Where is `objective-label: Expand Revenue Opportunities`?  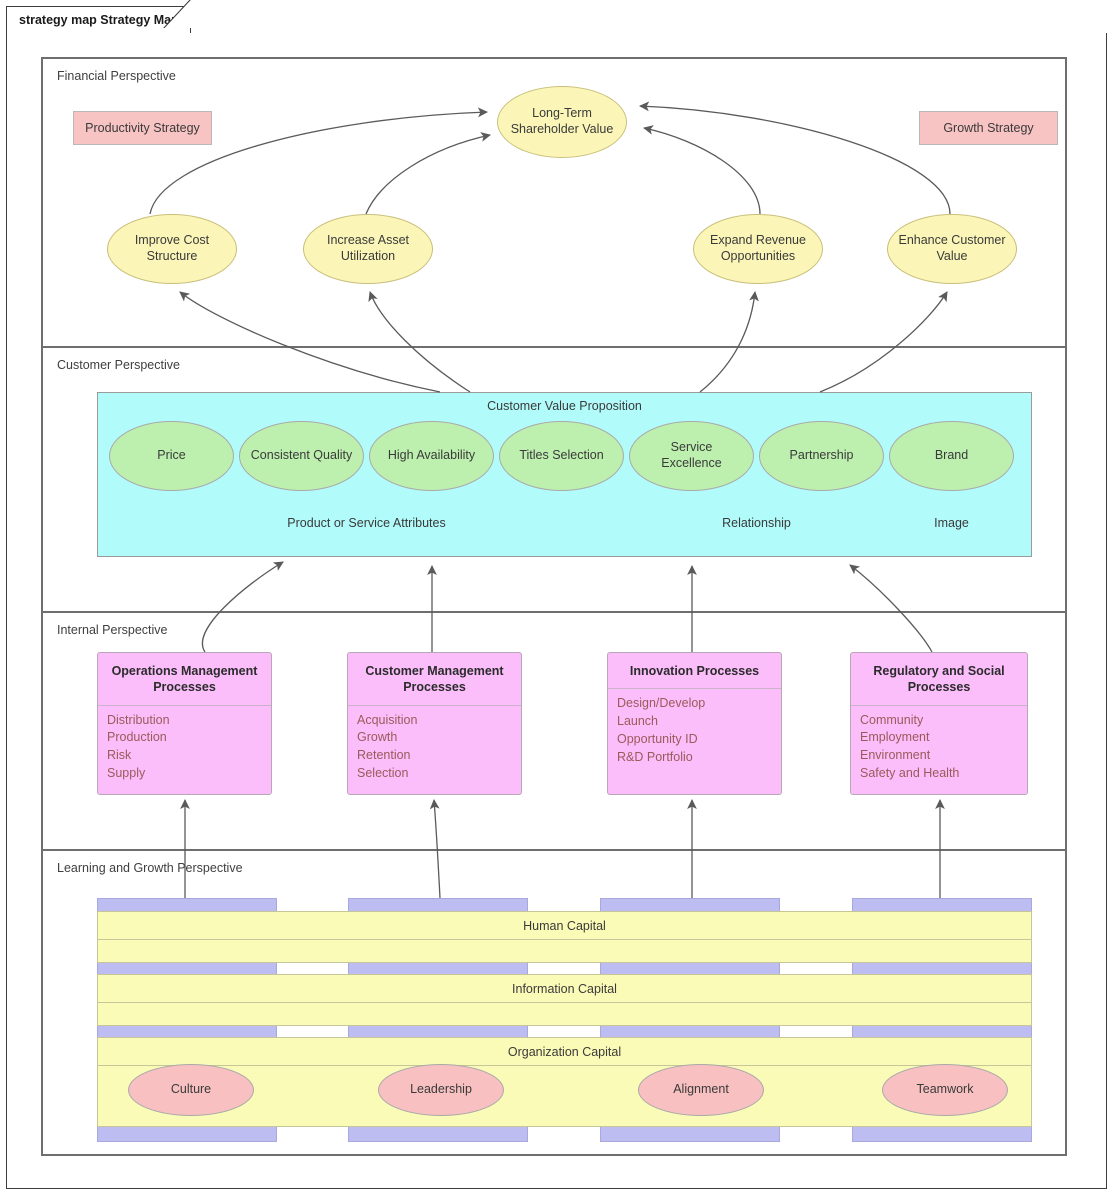
objective-label: Expand Revenue Opportunities is located at coordinates (758, 248).